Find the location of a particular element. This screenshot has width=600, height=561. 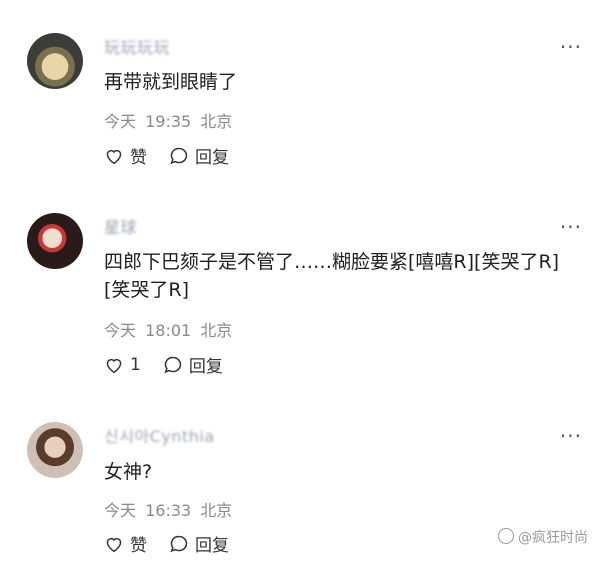

like-count: 1 is located at coordinates (135, 364).